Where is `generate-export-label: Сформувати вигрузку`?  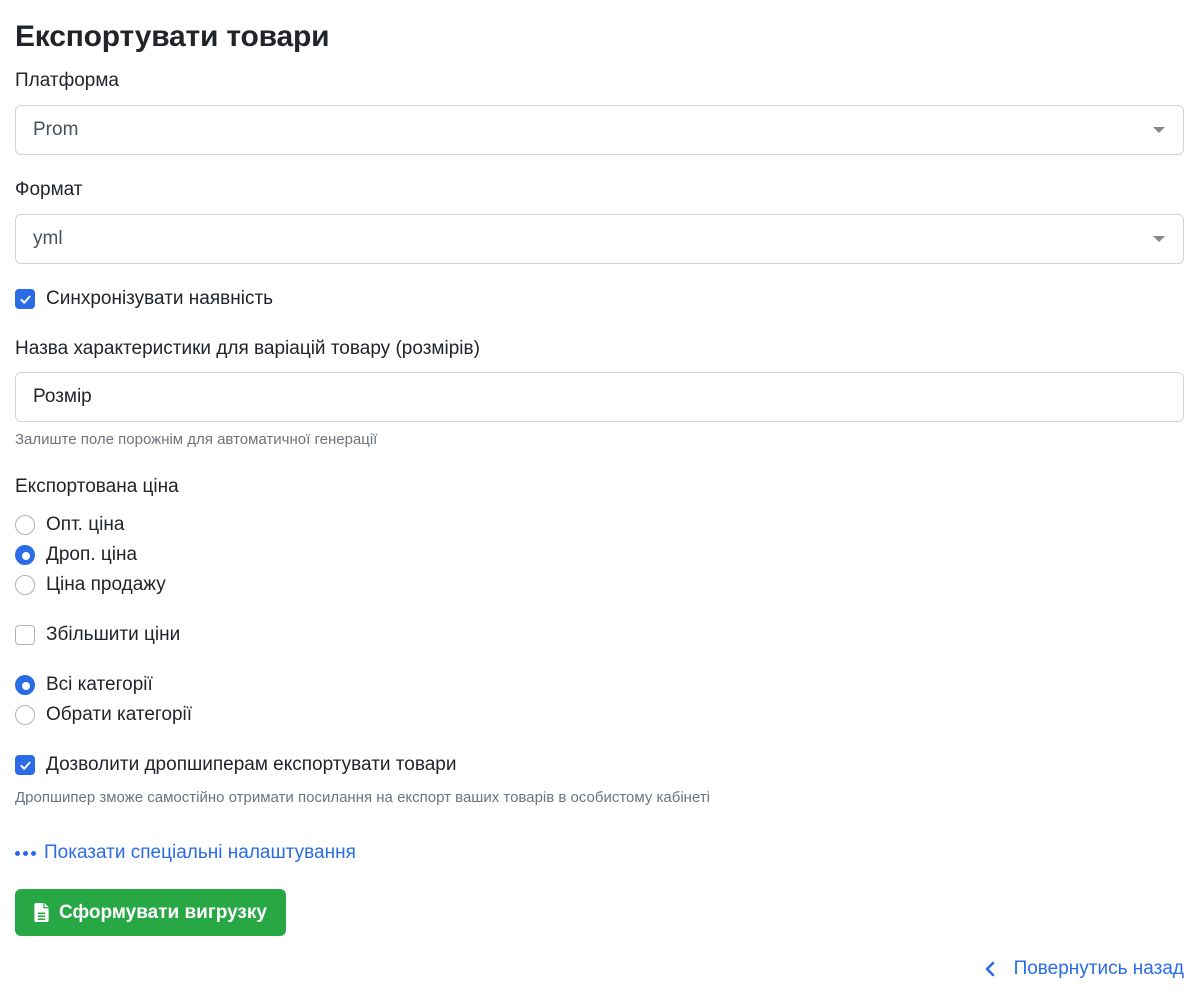 generate-export-label: Сформувати вигрузку is located at coordinates (163, 912).